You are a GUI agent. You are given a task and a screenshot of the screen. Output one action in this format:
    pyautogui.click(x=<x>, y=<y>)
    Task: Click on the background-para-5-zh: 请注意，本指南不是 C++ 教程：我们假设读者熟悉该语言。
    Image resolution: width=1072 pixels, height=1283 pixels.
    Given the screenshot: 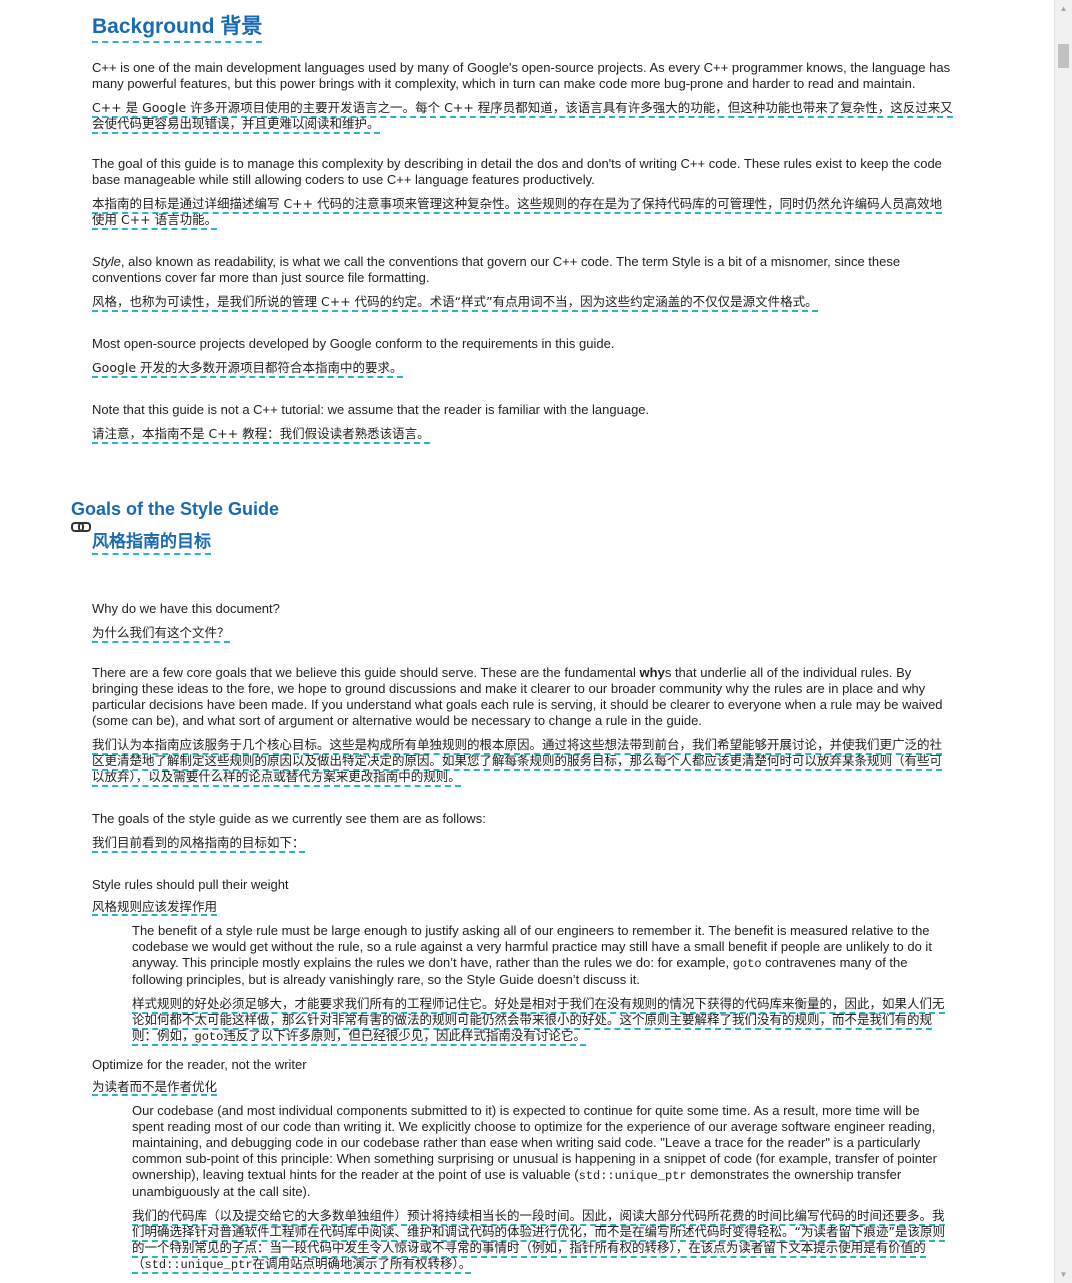 What is the action you would take?
    pyautogui.click(x=261, y=435)
    